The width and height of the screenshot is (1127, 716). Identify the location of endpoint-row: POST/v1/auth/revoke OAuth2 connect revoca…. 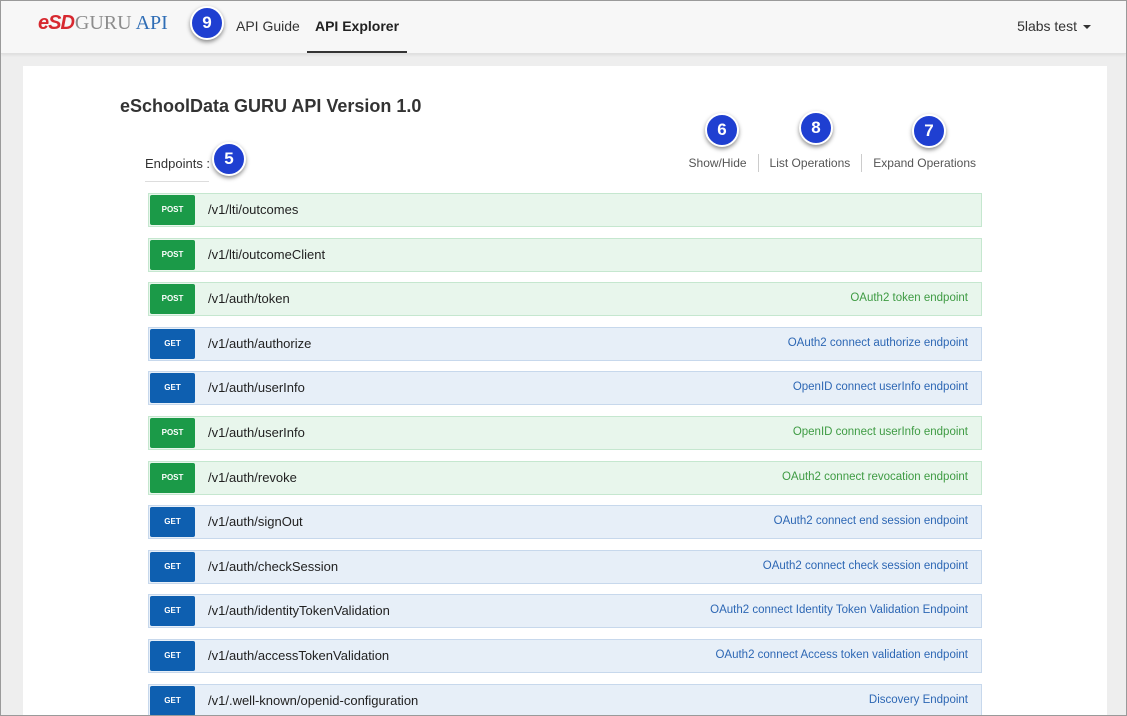
(565, 477).